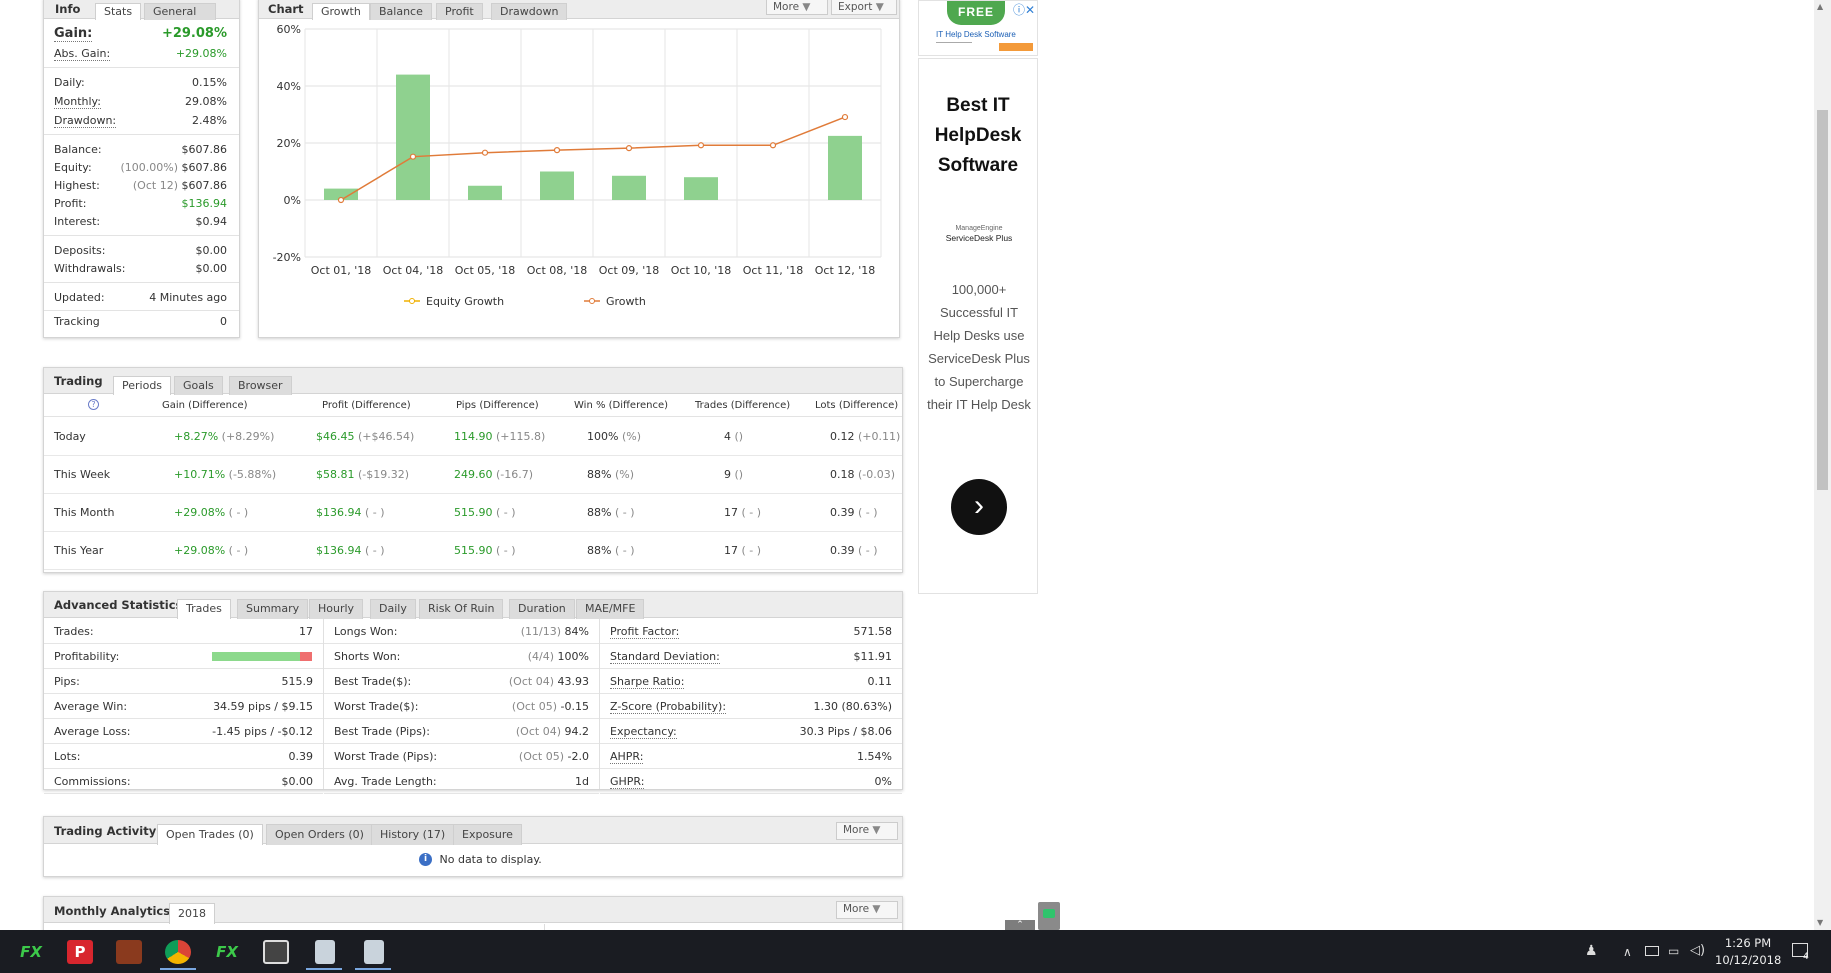 The image size is (1831, 973). I want to click on tab-exposure: Exposure, so click(487, 834).